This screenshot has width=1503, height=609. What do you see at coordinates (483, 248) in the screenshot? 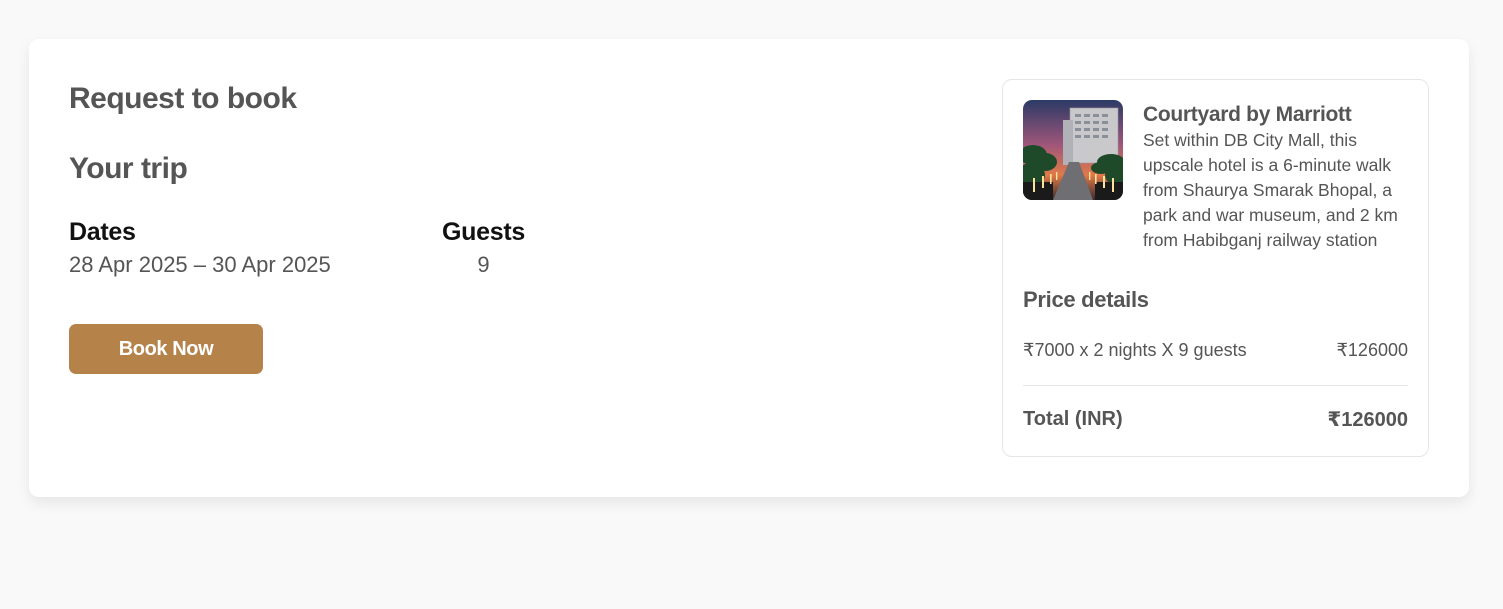
I see `guests-block: Guests 9` at bounding box center [483, 248].